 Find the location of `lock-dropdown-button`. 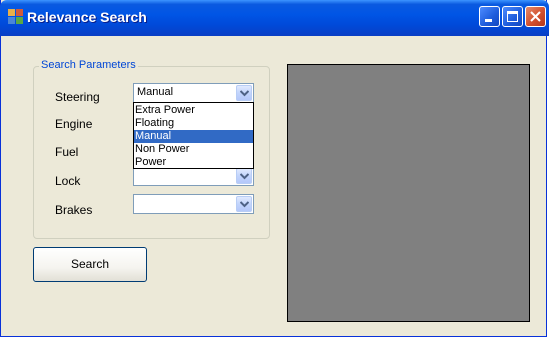

lock-dropdown-button is located at coordinates (244, 176).